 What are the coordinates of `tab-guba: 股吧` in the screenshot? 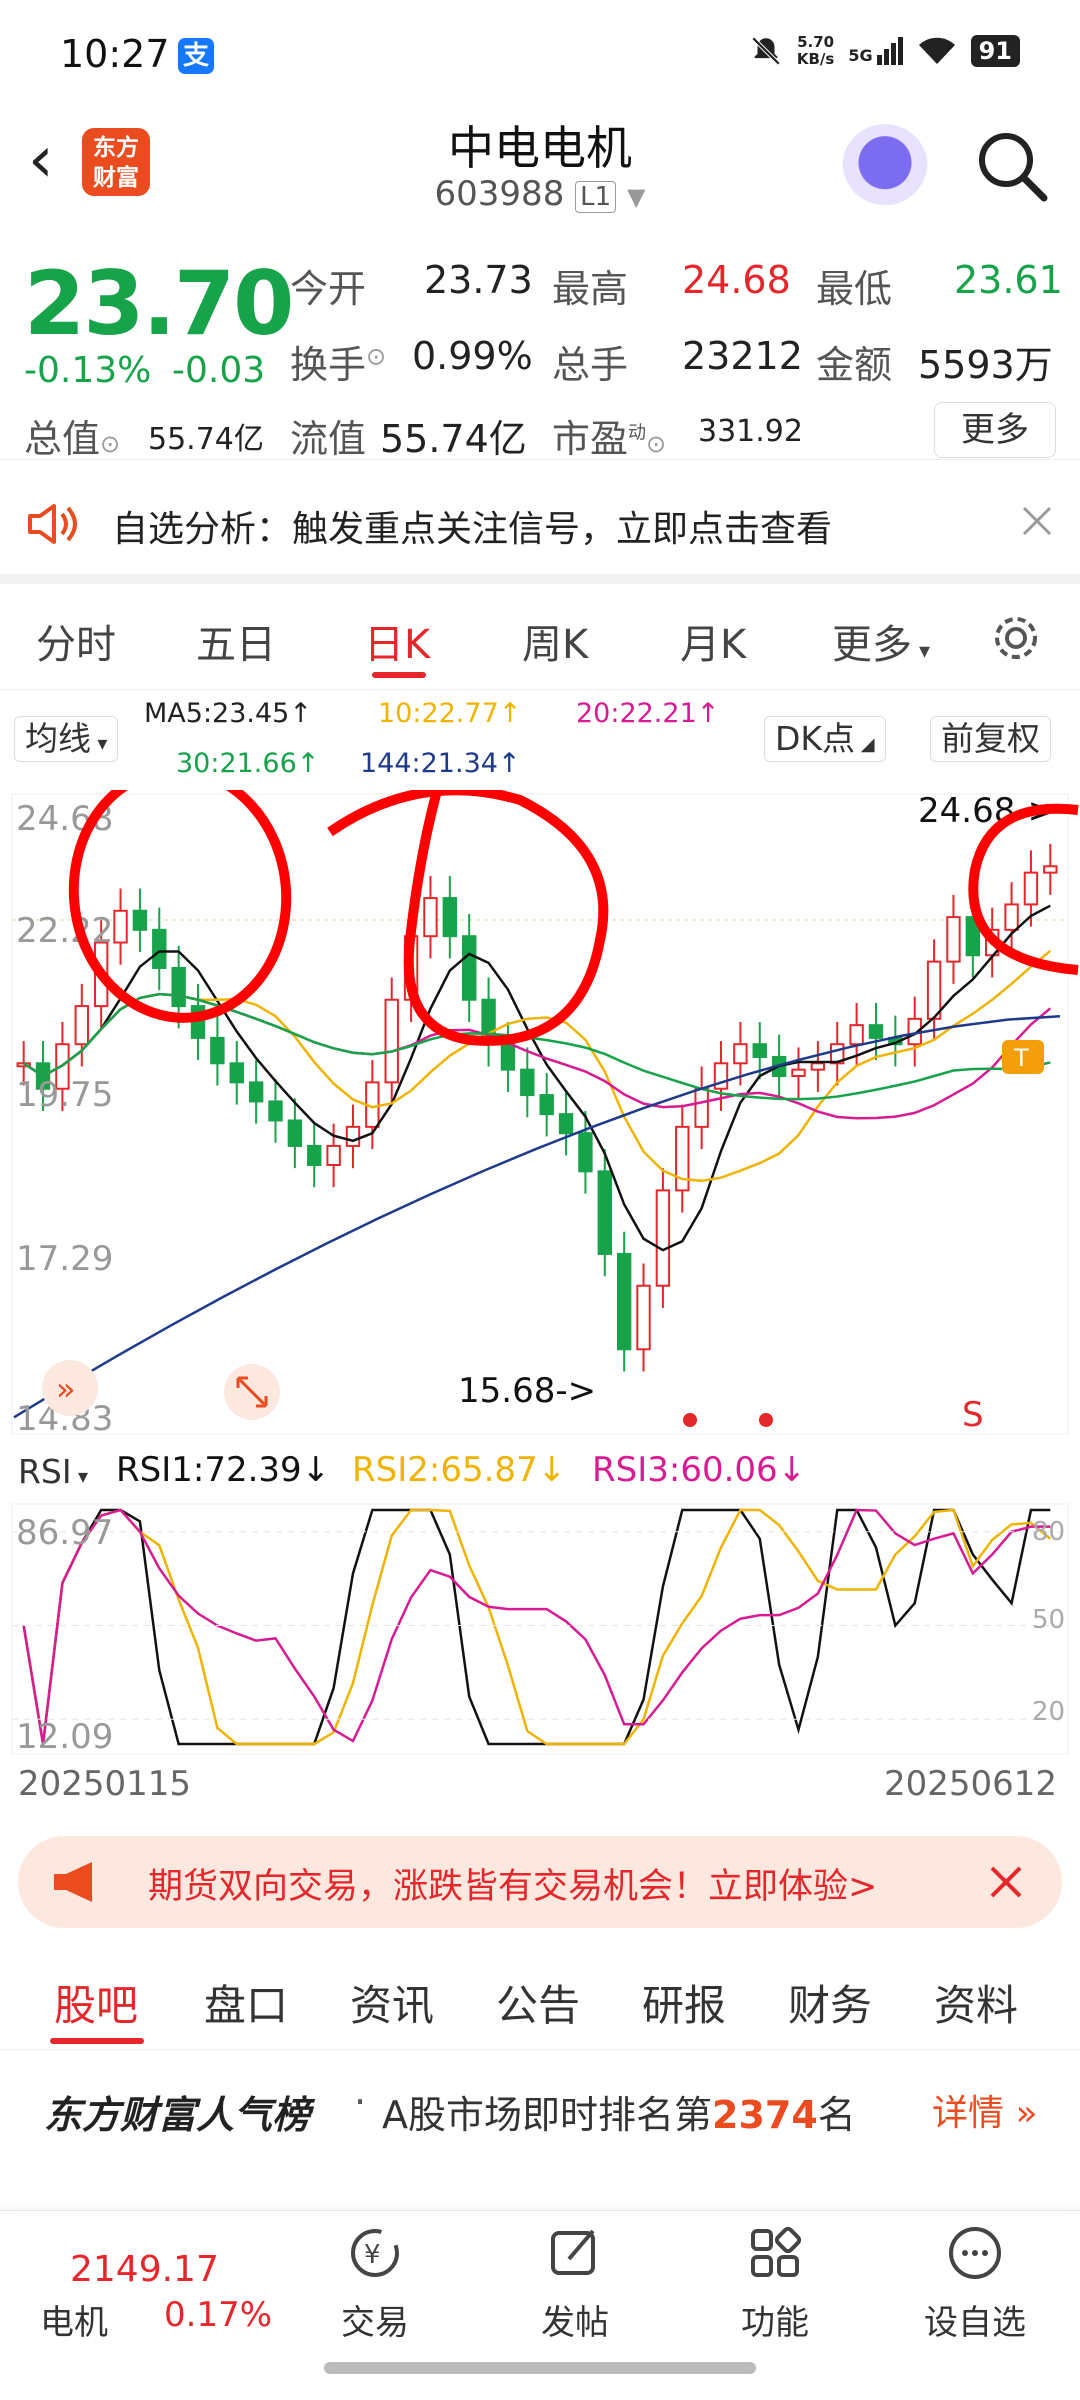 It's located at (96, 2002).